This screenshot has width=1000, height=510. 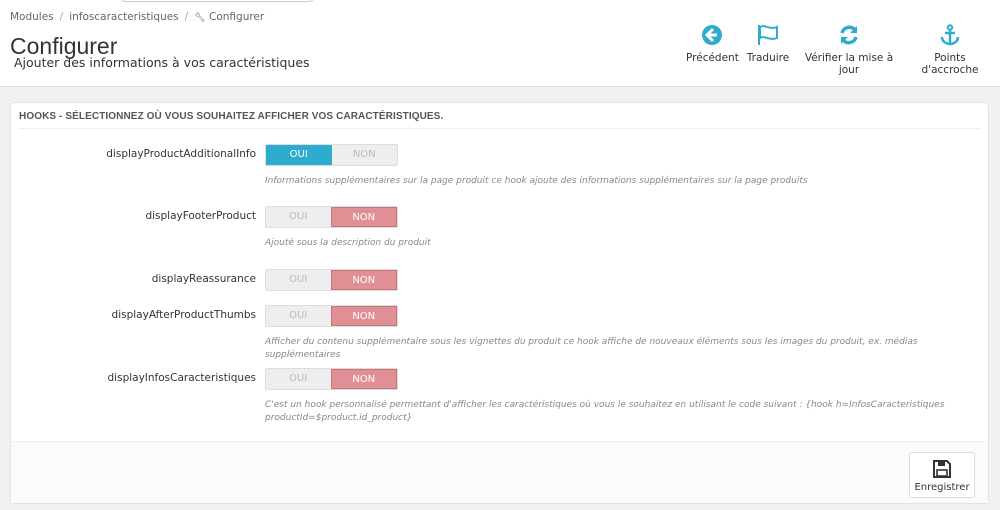 I want to click on wrench-icon: 🔧︎, so click(x=200, y=18).